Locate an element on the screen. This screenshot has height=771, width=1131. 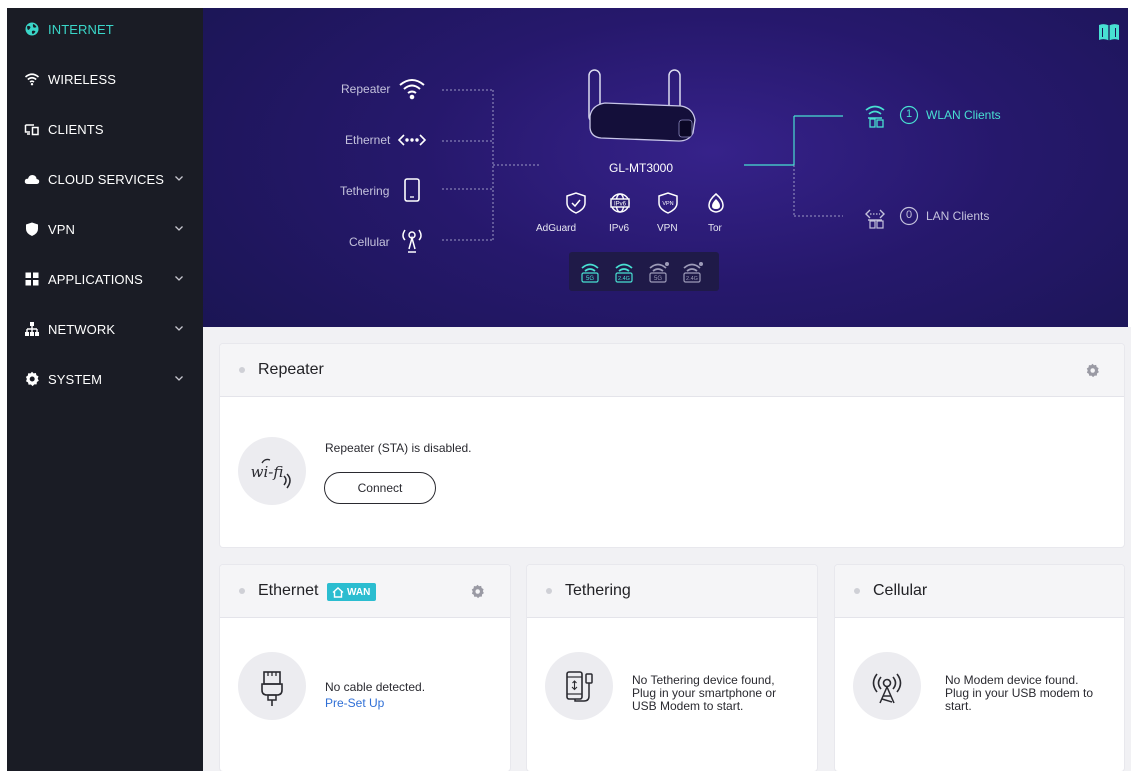
card-header: Repeater is located at coordinates (672, 370).